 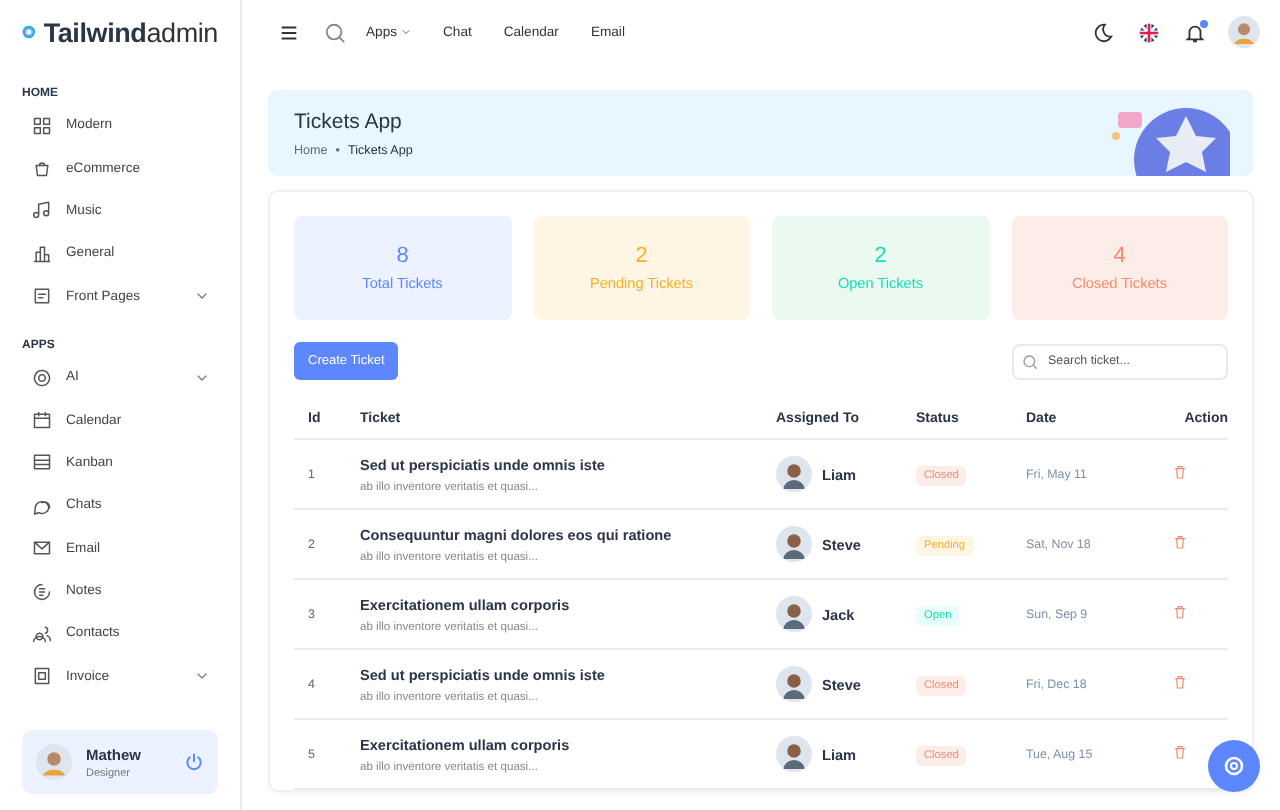 I want to click on kanban-icon, so click(x=42, y=462).